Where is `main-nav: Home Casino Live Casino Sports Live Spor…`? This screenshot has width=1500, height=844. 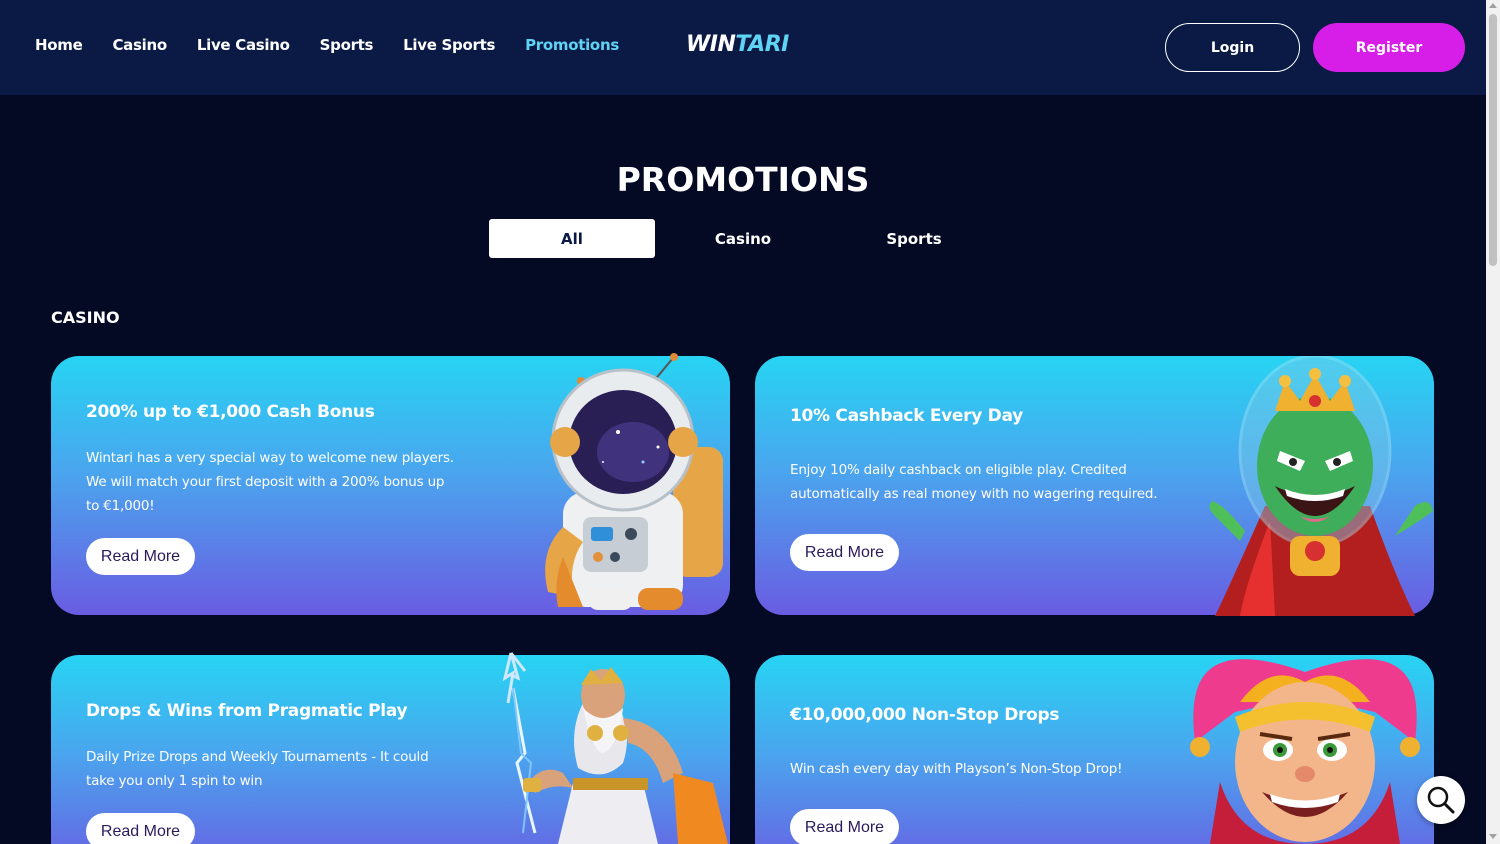 main-nav: Home Casino Live Casino Sports Live Spor… is located at coordinates (342, 45).